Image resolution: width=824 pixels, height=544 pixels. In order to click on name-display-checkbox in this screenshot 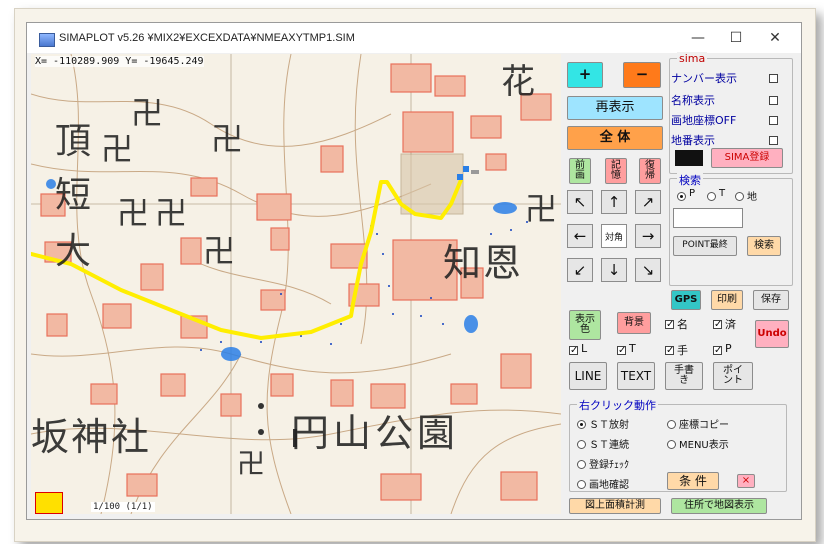, I will do `click(773, 100)`.